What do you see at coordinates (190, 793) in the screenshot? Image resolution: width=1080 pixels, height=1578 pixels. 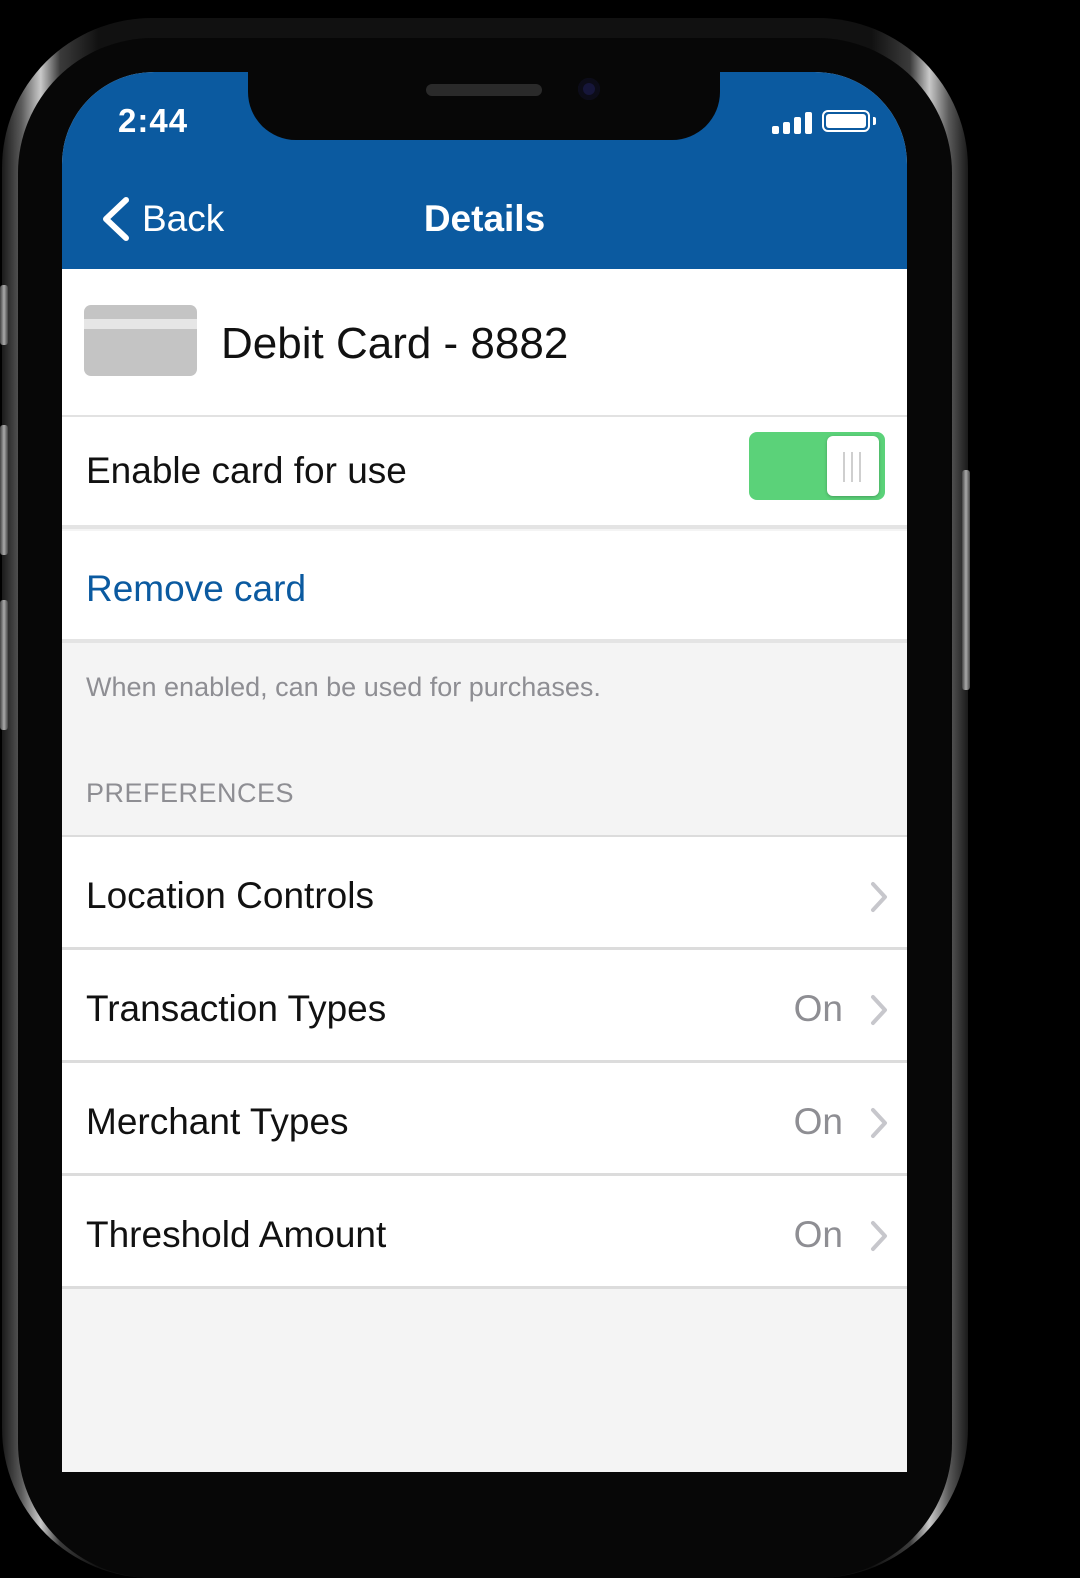 I see `section-header-preferences: PREFERENCES` at bounding box center [190, 793].